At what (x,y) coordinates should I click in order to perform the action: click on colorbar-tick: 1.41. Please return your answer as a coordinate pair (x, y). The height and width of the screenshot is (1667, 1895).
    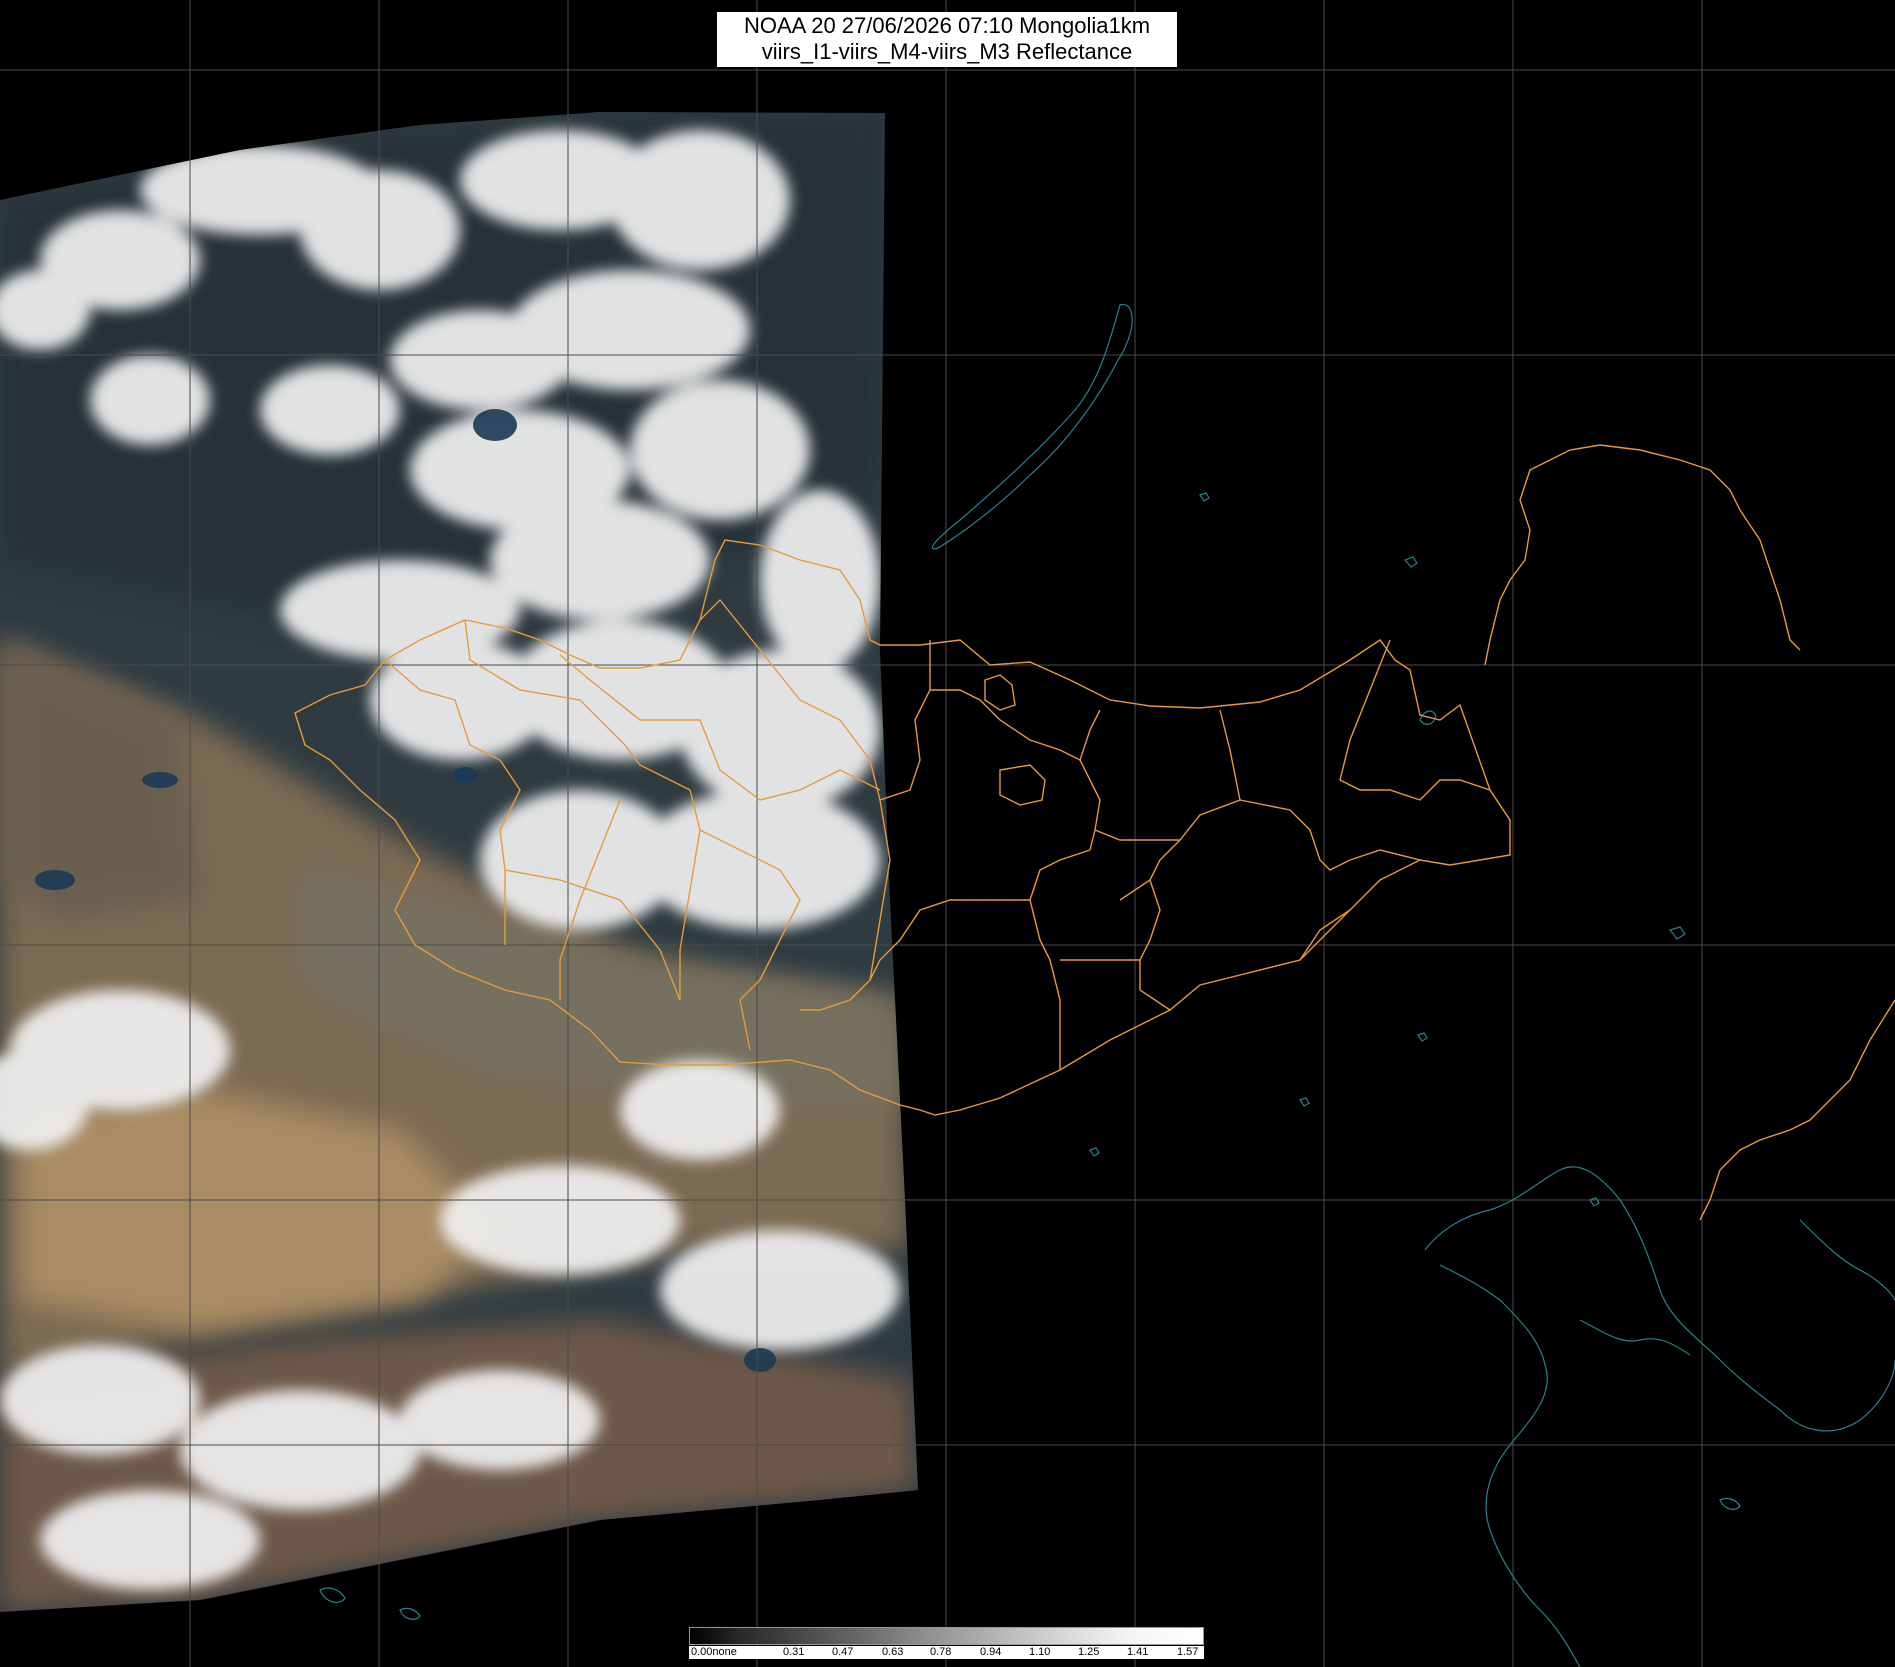
    Looking at the image, I should click on (1138, 1652).